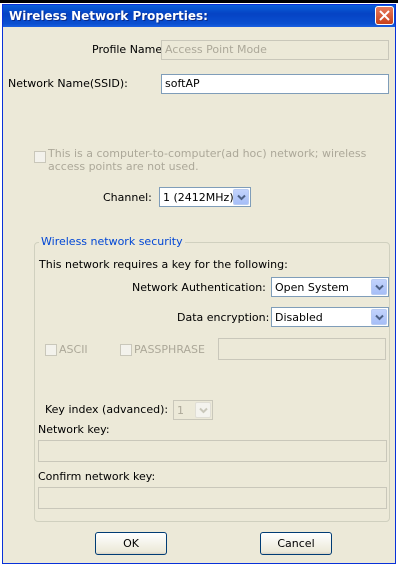  Describe the element at coordinates (131, 543) in the screenshot. I see `ok-button: OK` at that location.